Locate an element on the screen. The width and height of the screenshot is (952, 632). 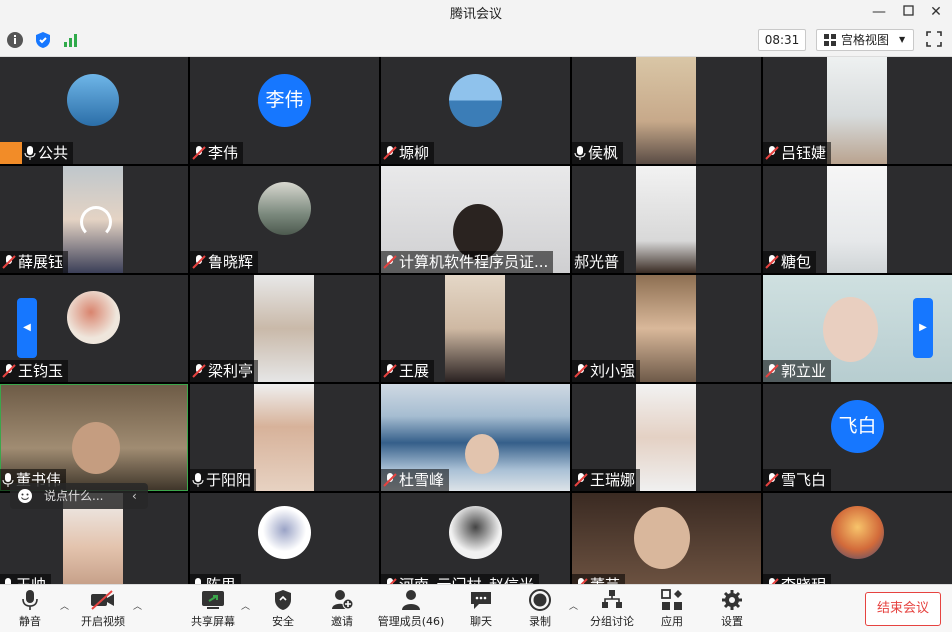
participant-tile: 公共 is located at coordinates (94, 110).